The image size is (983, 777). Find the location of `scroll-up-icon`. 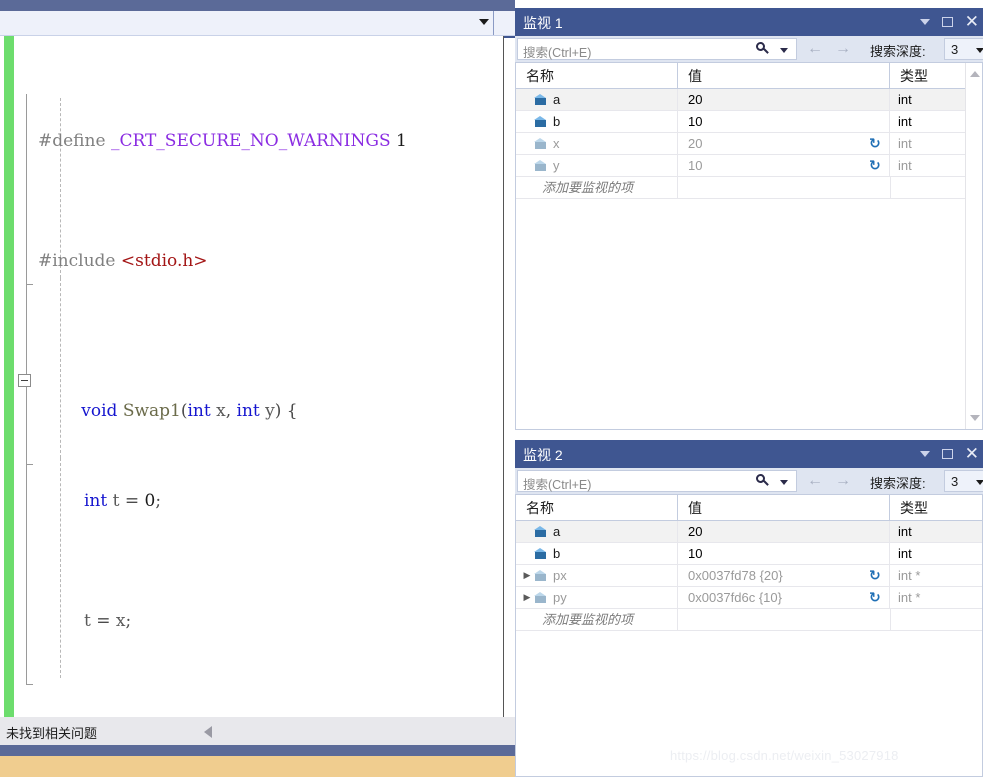

scroll-up-icon is located at coordinates (975, 74).